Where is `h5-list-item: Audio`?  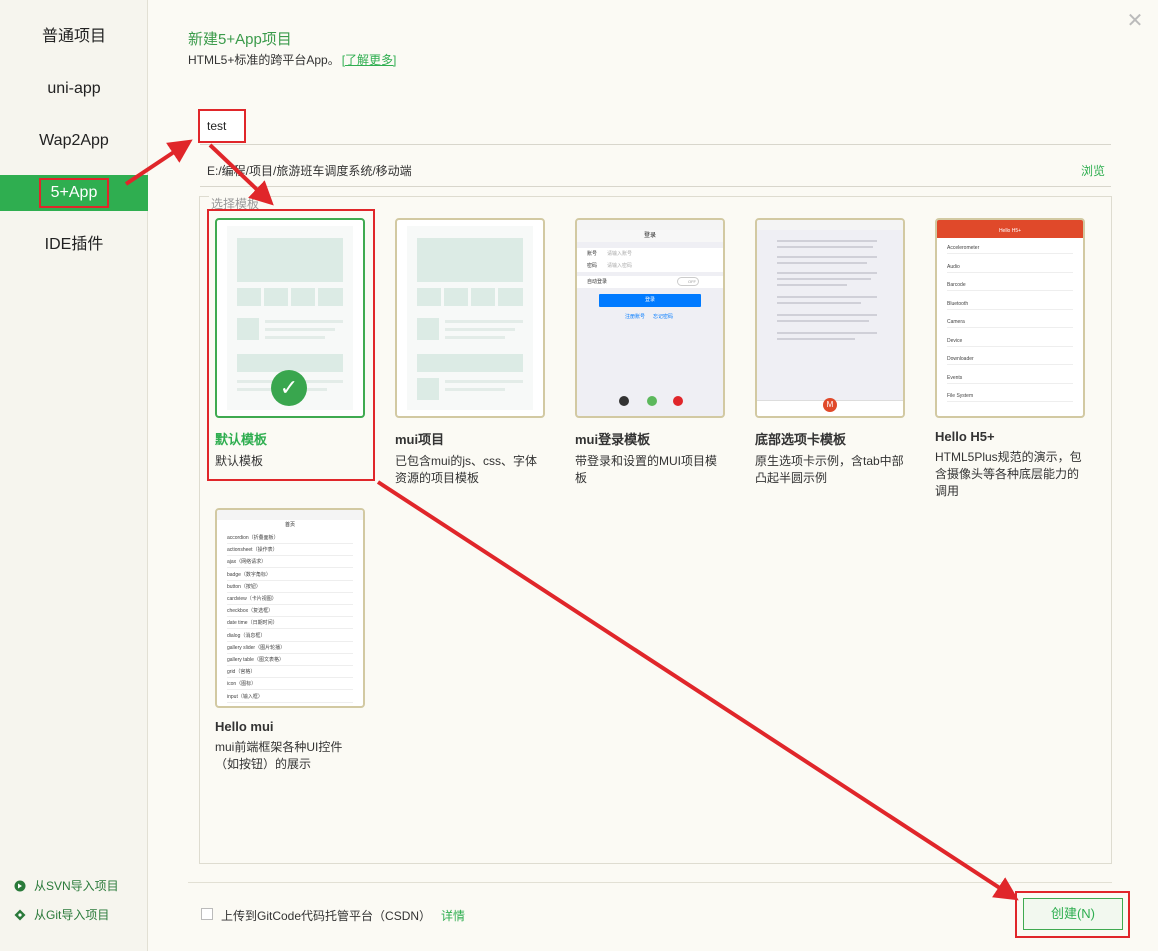
h5-list-item: Audio is located at coordinates (1010, 267).